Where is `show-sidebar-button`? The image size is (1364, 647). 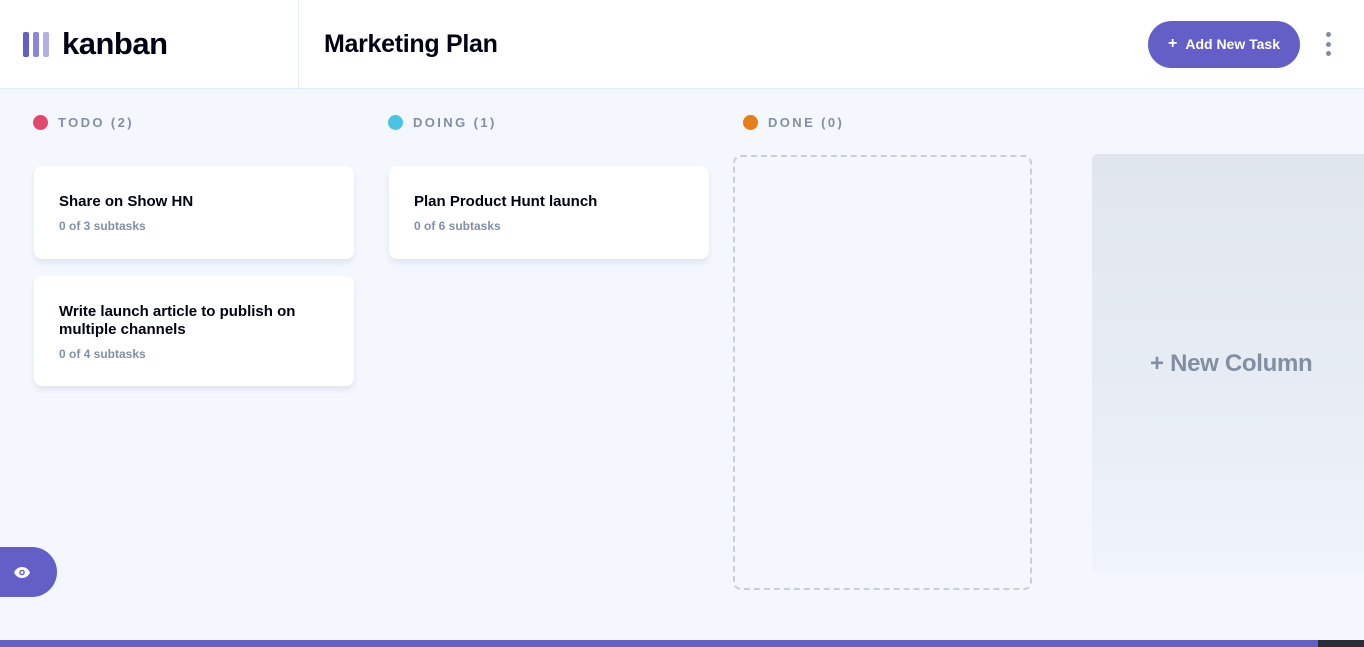
show-sidebar-button is located at coordinates (28, 572).